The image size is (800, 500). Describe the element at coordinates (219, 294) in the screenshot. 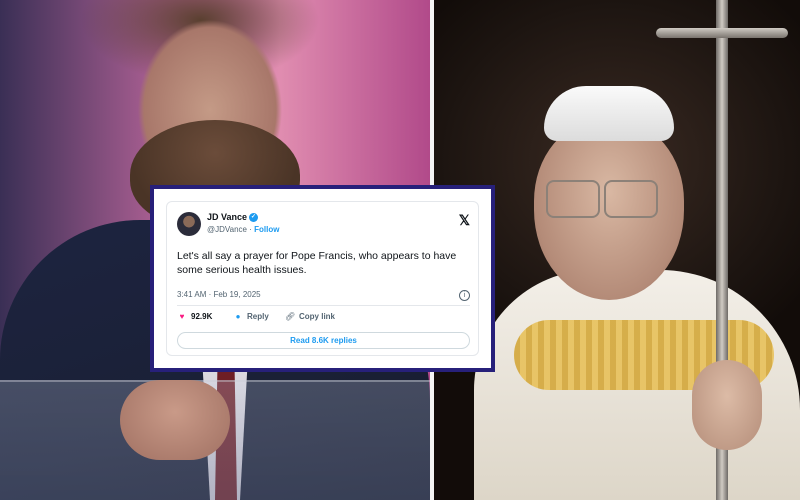

I see `tweet-timestamp: 3:41 AM · Feb 19, 2025` at that location.